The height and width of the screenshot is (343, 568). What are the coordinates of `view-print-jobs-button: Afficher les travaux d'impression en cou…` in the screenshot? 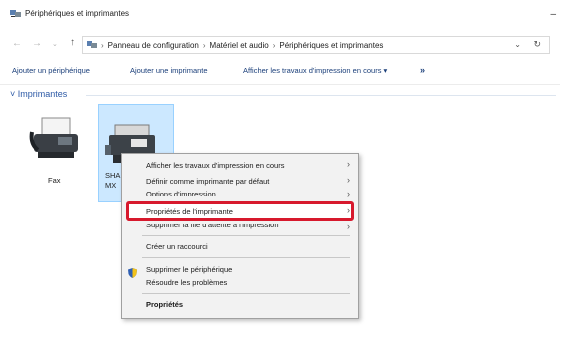 It's located at (315, 70).